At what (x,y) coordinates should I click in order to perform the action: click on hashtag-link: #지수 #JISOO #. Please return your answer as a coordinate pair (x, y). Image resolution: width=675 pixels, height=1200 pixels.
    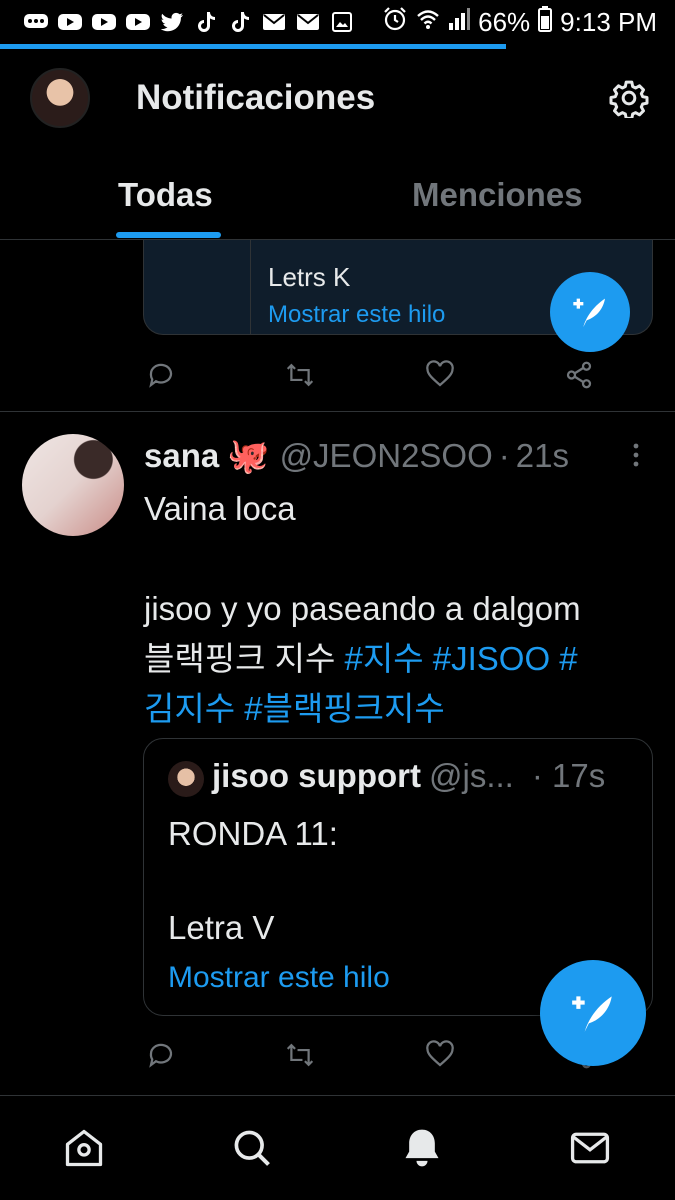
    Looking at the image, I should click on (461, 658).